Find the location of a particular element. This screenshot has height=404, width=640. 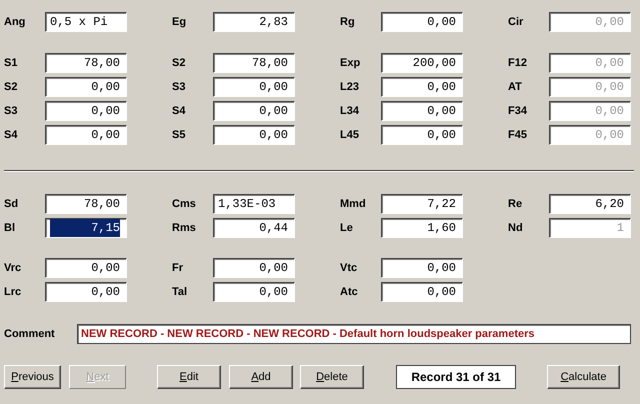

field-label: F45 is located at coordinates (518, 135).